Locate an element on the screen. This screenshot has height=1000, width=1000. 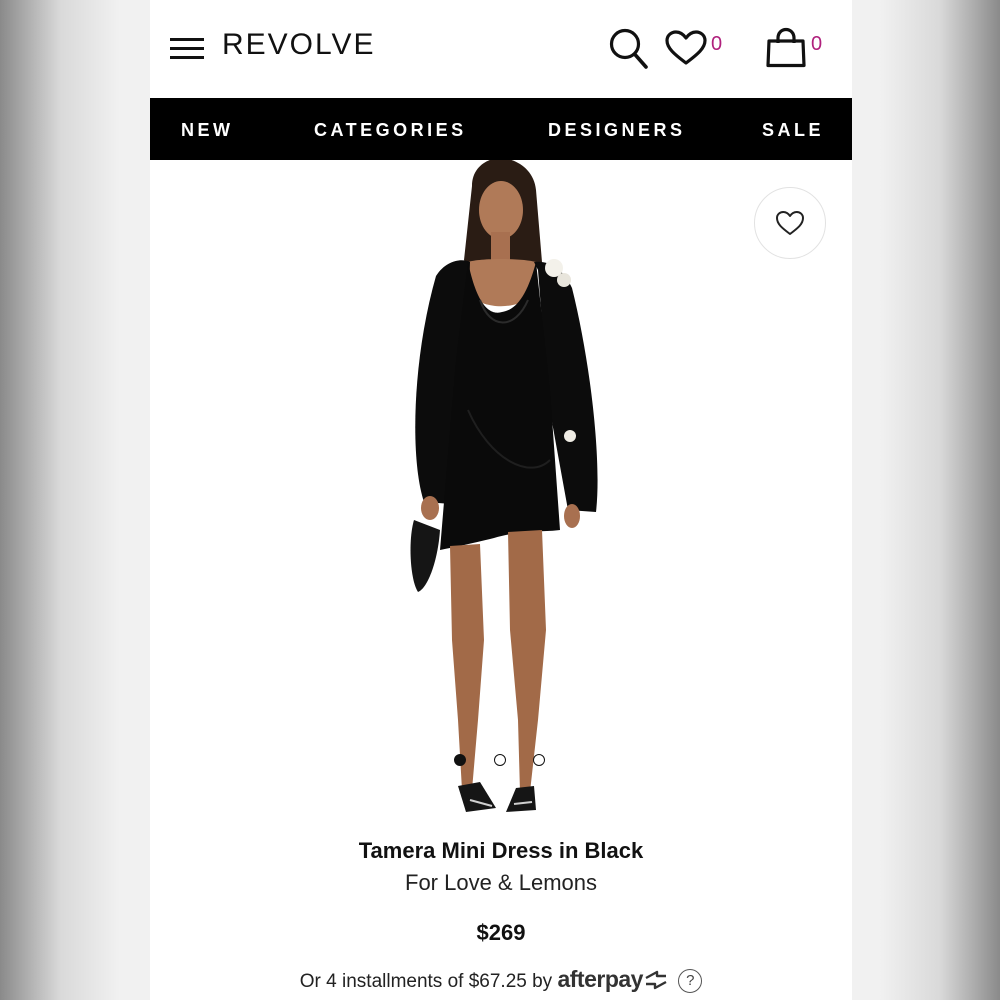
heart-outline-icon is located at coordinates (790, 223).